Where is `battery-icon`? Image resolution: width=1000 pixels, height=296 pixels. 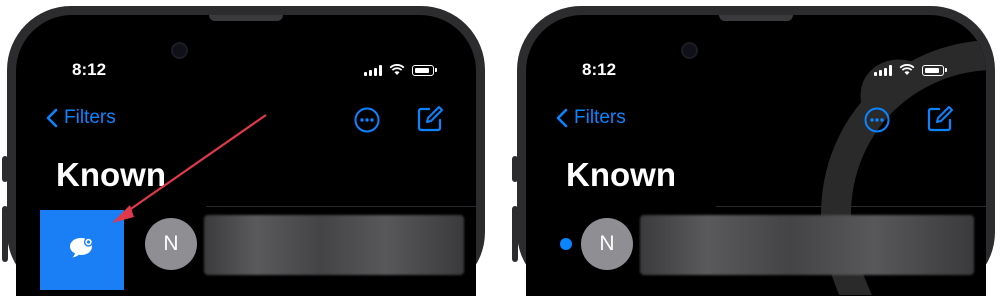 battery-icon is located at coordinates (934, 70).